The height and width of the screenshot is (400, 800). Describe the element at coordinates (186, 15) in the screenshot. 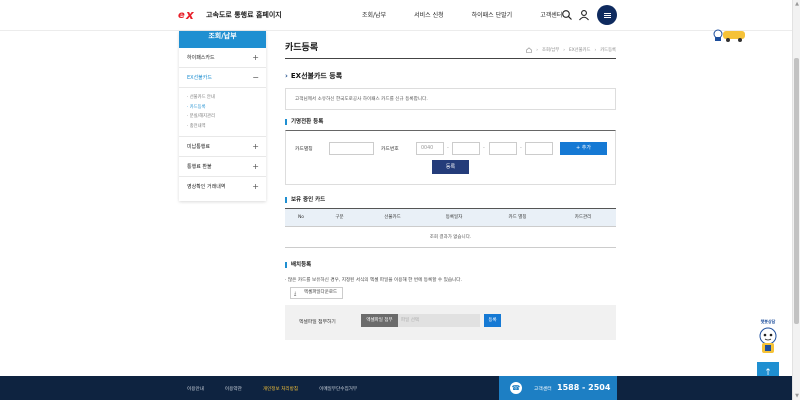

I see `ex-logo-icon: ex` at that location.